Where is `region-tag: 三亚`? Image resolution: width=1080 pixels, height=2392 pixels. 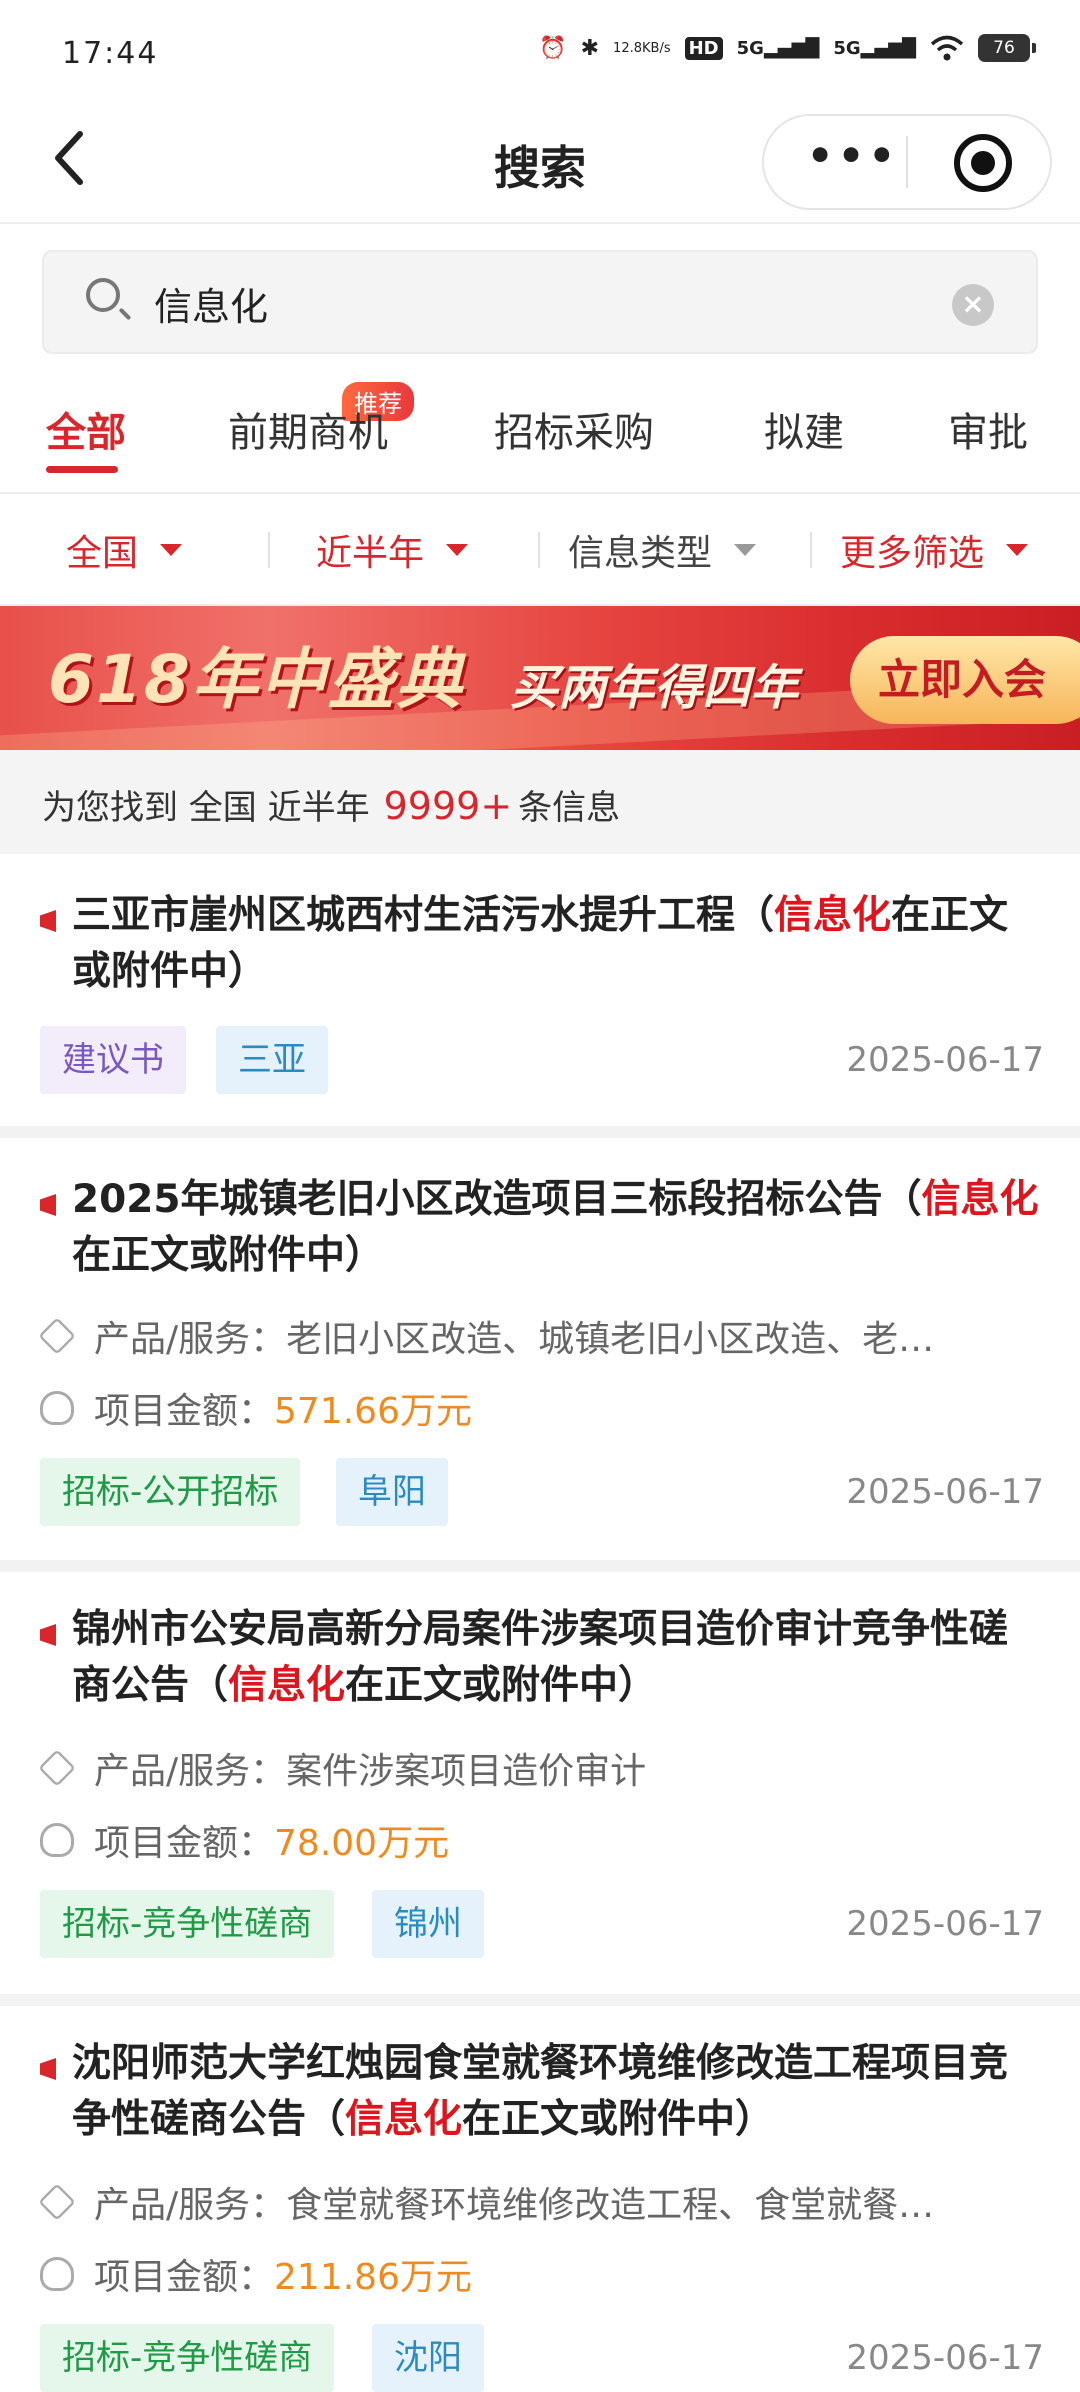 region-tag: 三亚 is located at coordinates (272, 1060).